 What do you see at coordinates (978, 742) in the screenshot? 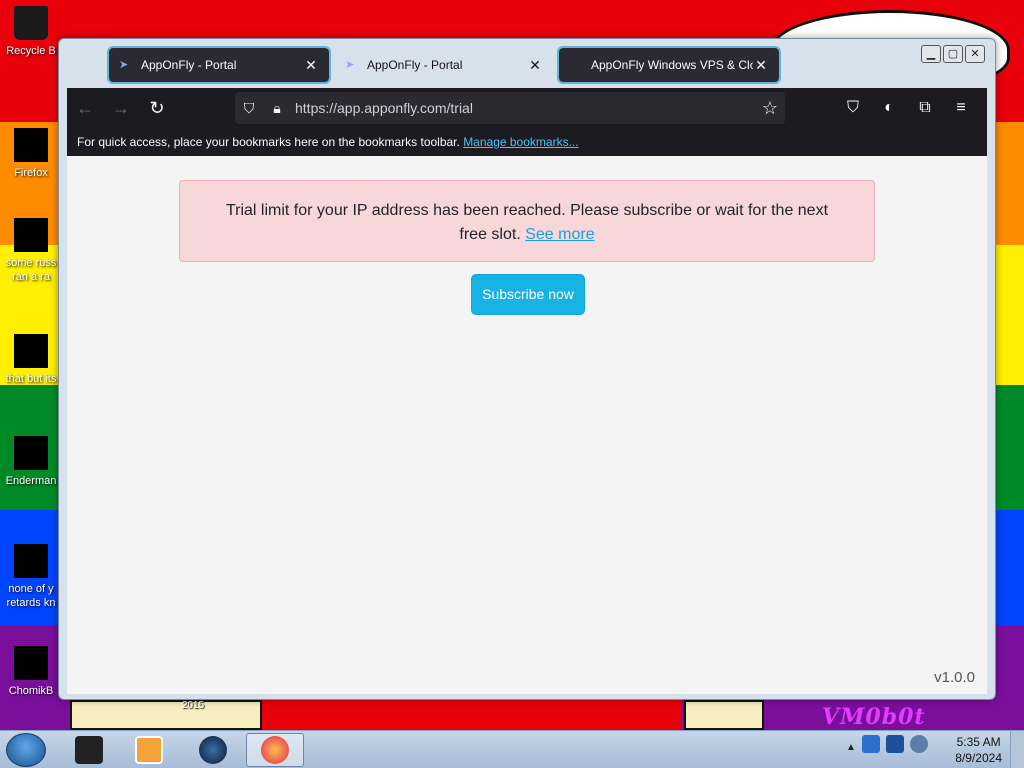
I see `clock-time: 5:35 AM` at bounding box center [978, 742].